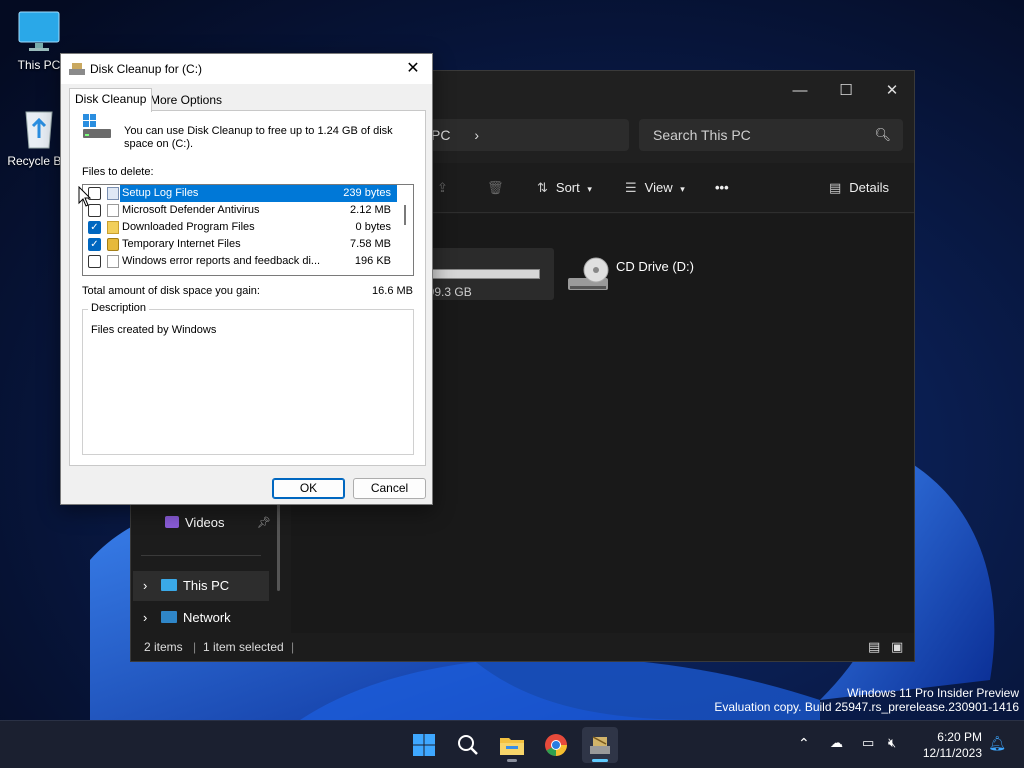 The height and width of the screenshot is (768, 1024). I want to click on nav-item-this-pc: › This PC, so click(201, 586).